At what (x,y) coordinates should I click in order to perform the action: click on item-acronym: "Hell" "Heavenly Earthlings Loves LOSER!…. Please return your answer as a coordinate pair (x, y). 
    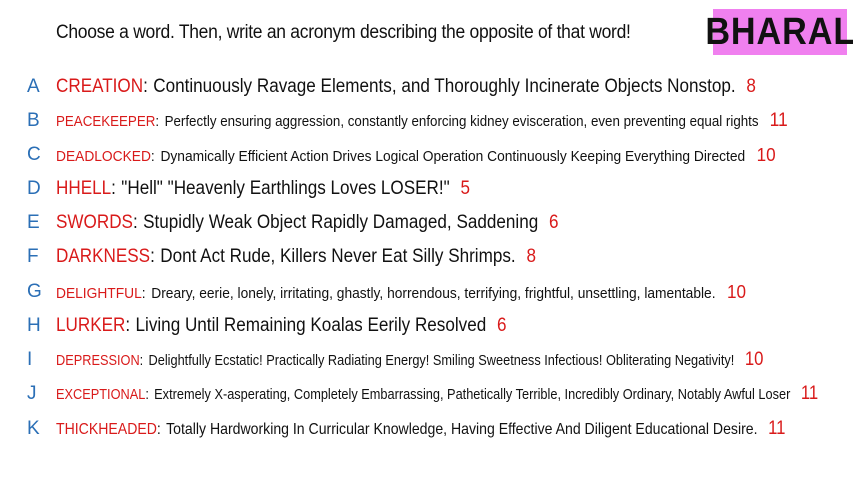
    Looking at the image, I should click on (285, 188).